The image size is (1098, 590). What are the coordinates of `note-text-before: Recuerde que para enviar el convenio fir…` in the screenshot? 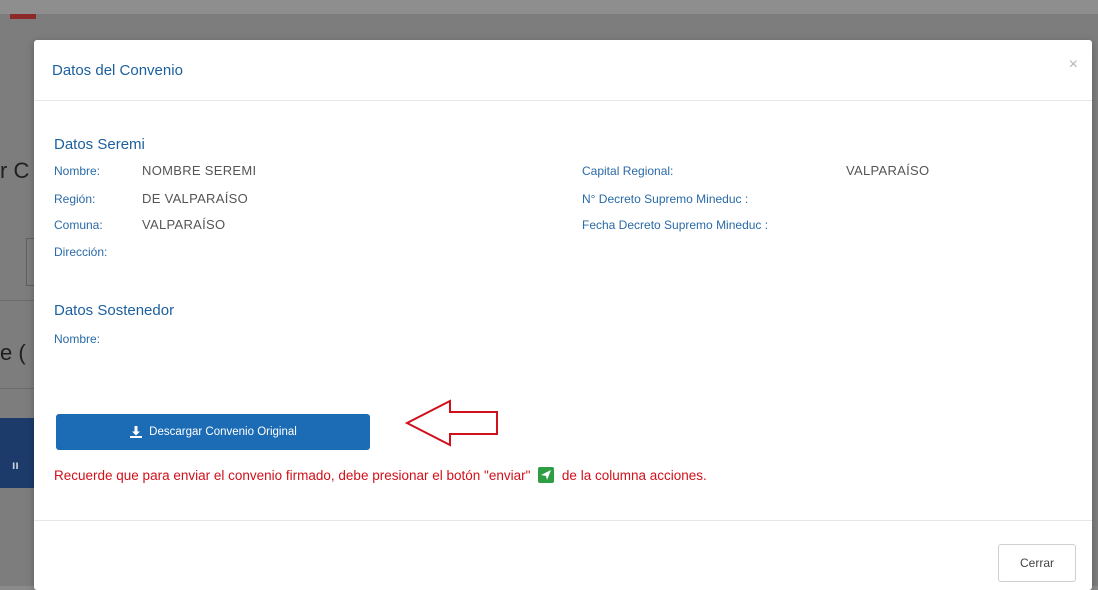 It's located at (292, 475).